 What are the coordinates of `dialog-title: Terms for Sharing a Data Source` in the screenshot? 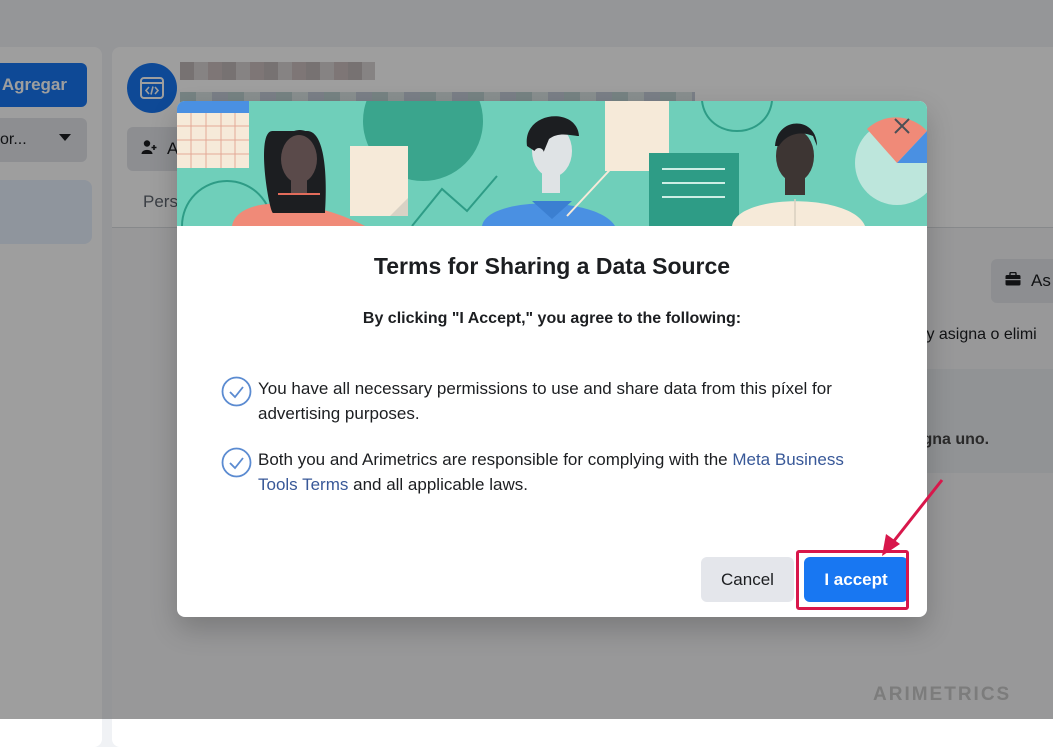 It's located at (552, 266).